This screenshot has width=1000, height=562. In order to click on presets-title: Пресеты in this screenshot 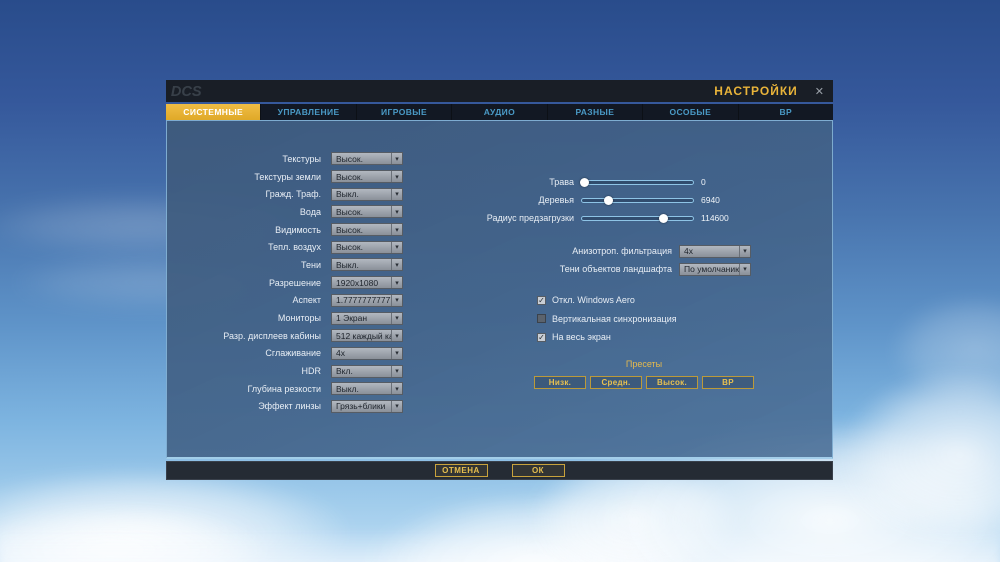, I will do `click(644, 364)`.